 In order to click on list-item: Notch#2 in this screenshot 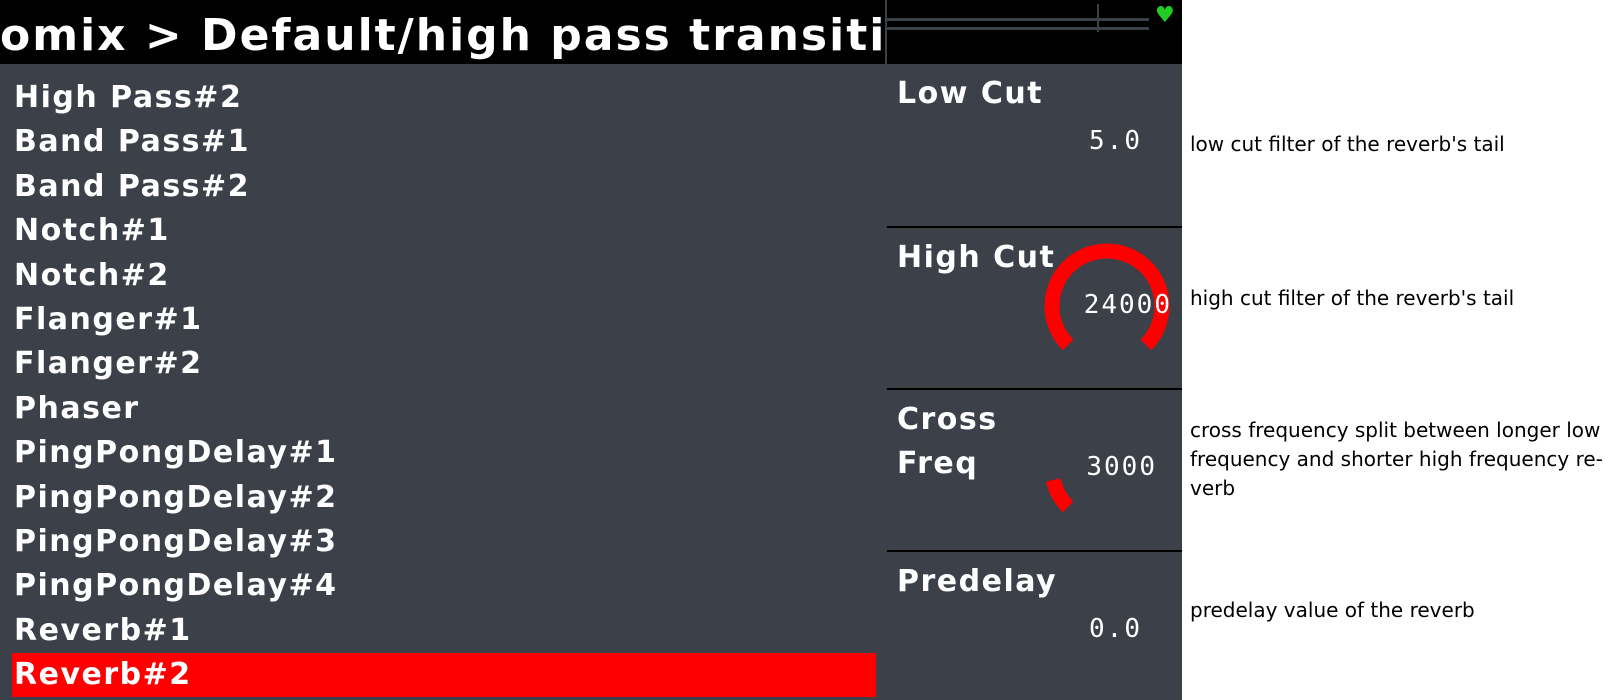, I will do `click(444, 276)`.